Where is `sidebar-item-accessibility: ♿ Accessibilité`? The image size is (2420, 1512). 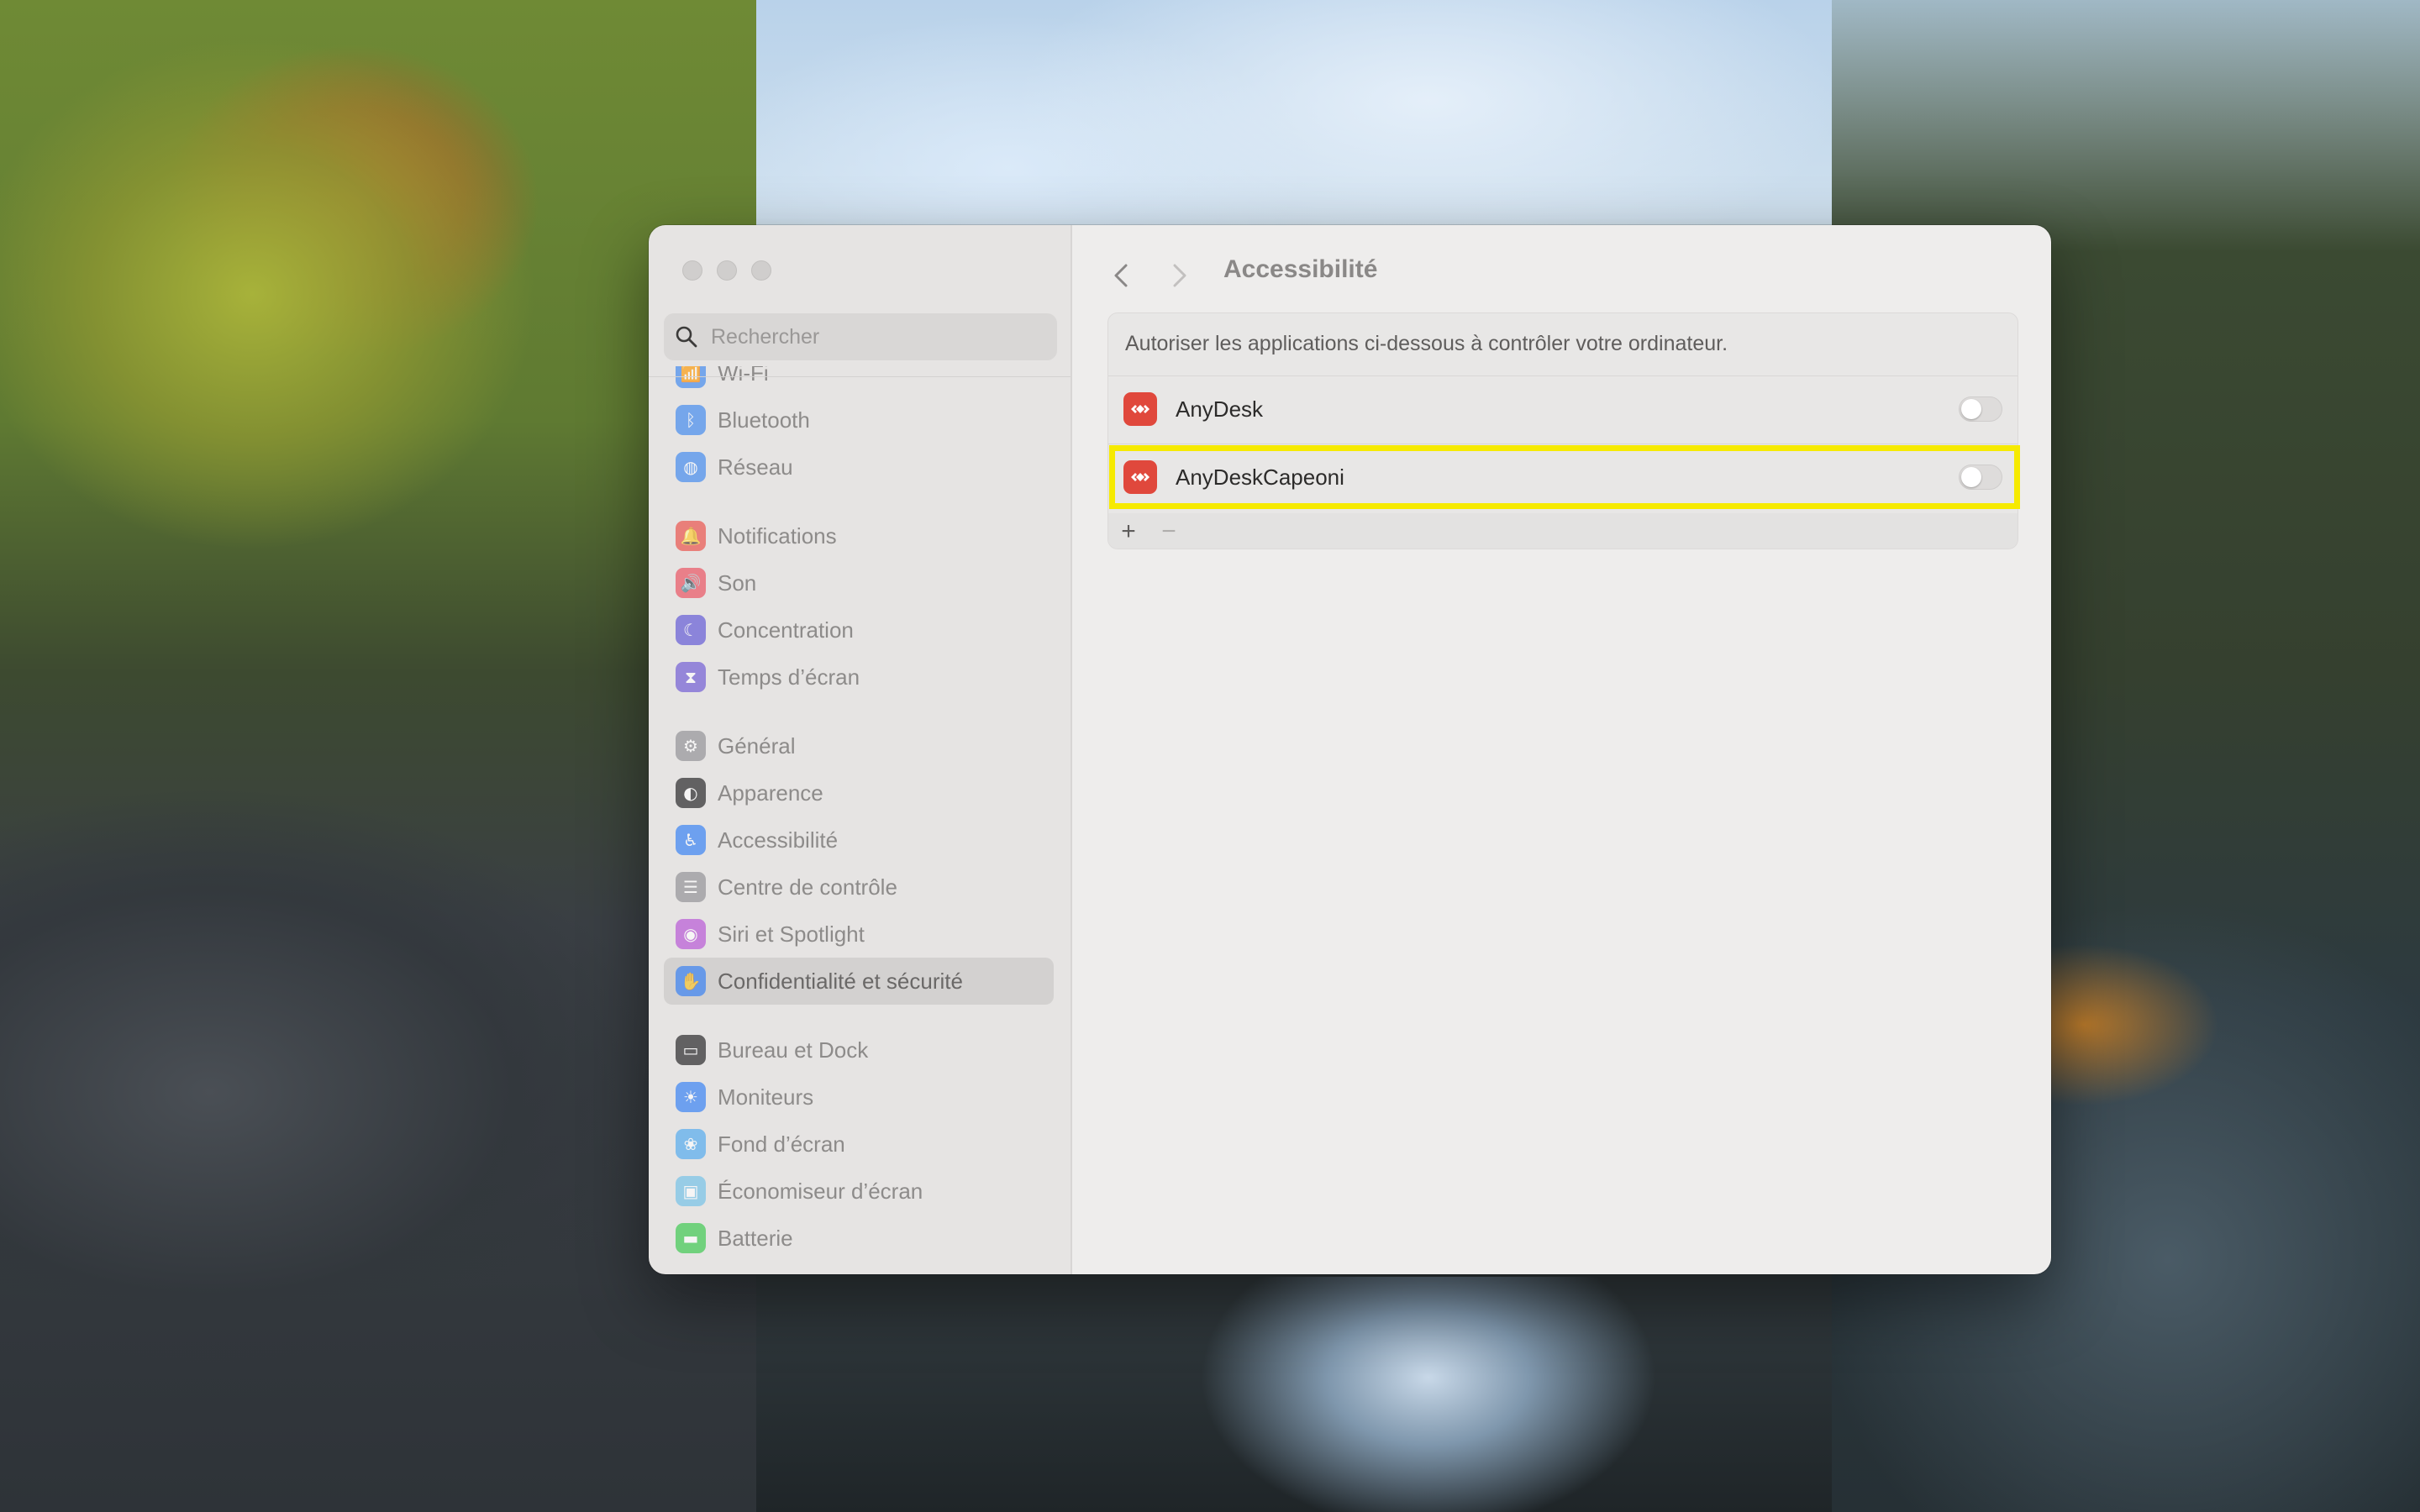 sidebar-item-accessibility: ♿ Accessibilité is located at coordinates (859, 840).